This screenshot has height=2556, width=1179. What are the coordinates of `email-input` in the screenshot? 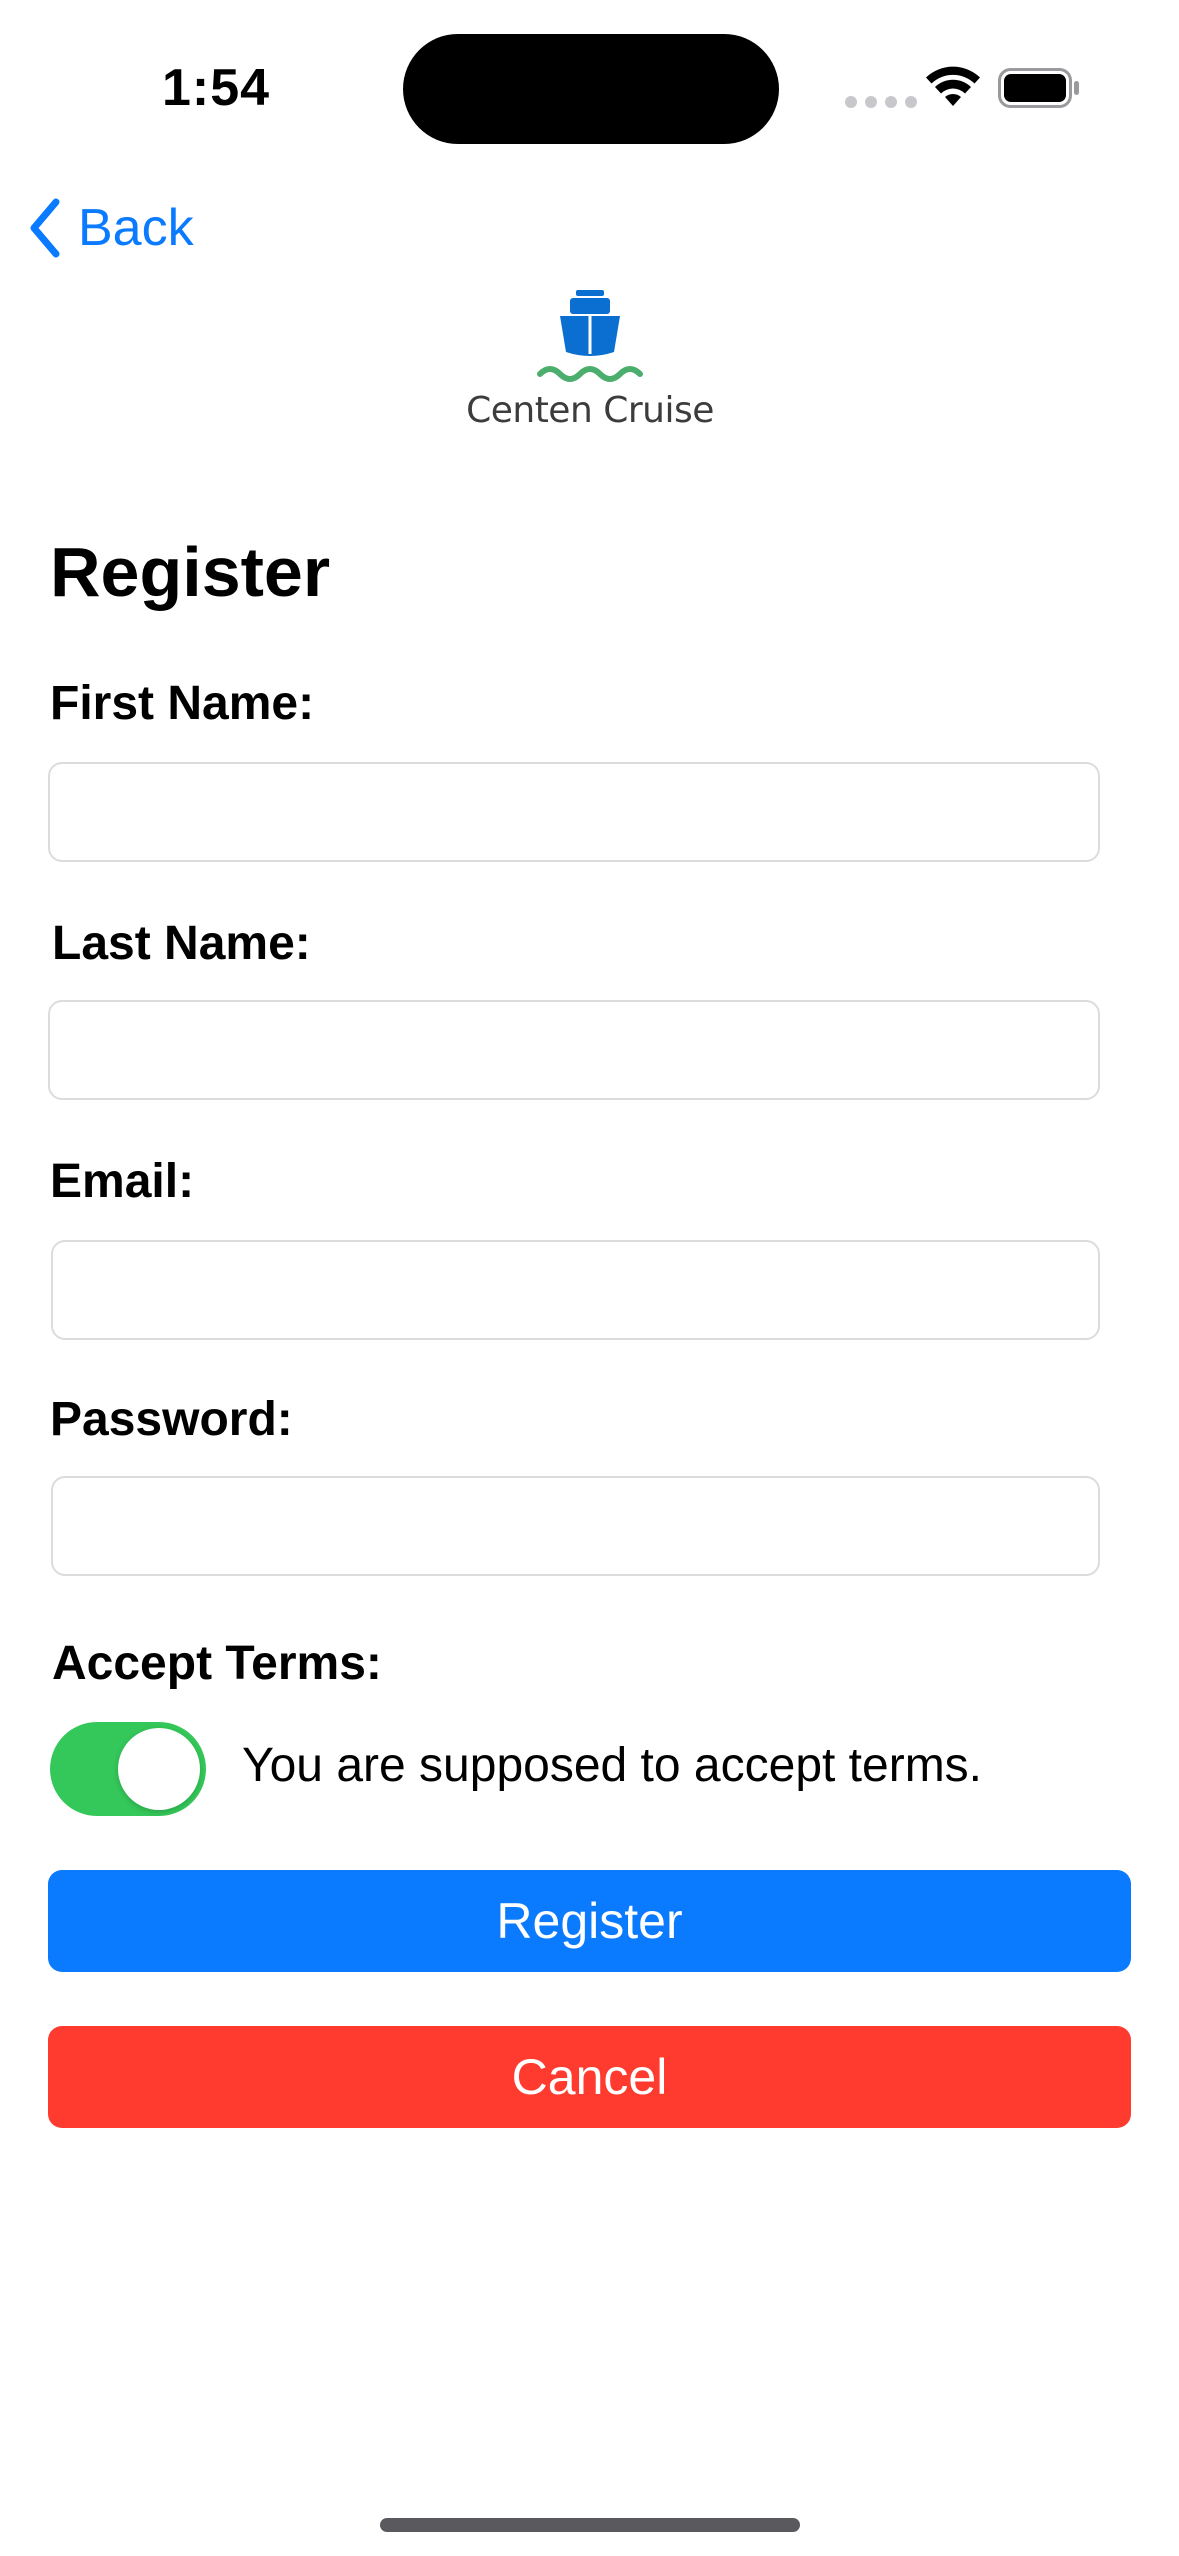 It's located at (575, 1290).